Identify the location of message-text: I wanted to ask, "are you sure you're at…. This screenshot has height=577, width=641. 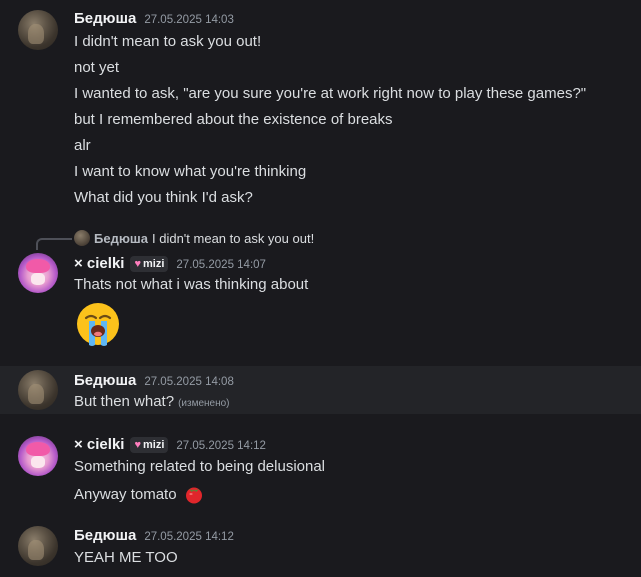
(330, 93).